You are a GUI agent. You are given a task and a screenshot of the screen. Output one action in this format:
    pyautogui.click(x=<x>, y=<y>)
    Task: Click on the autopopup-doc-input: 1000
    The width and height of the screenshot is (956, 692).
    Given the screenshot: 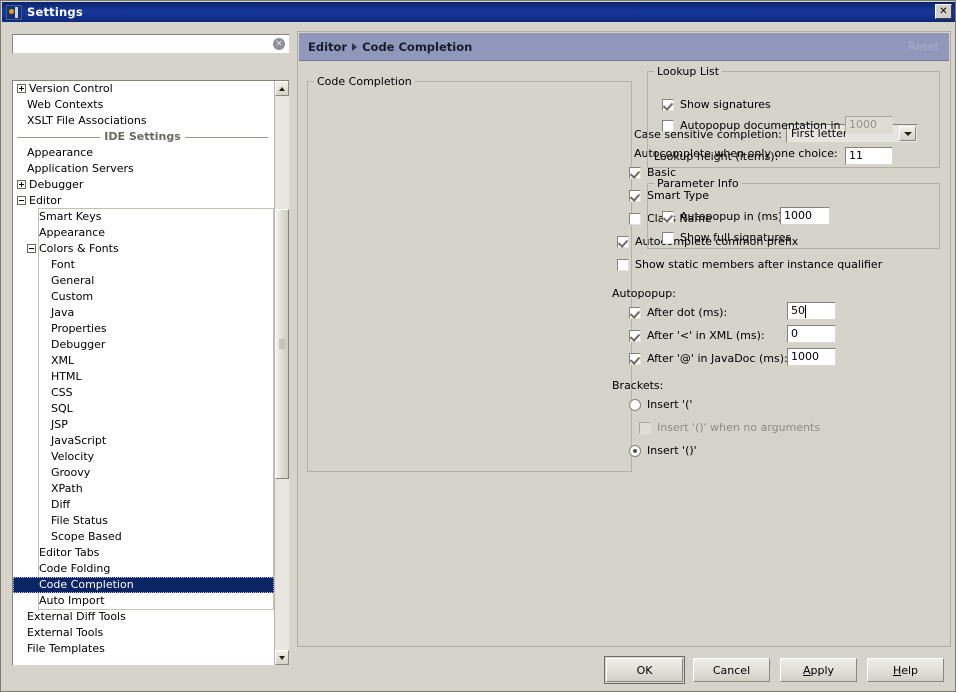 What is the action you would take?
    pyautogui.click(x=869, y=125)
    